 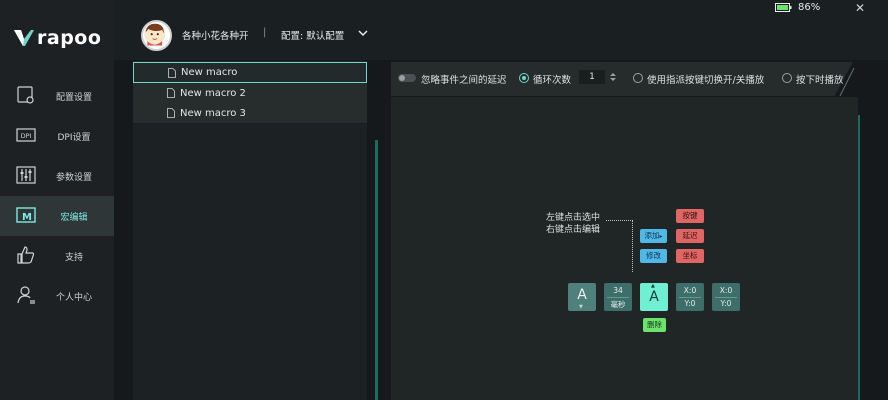 I want to click on edit-button: 修改, so click(x=653, y=256).